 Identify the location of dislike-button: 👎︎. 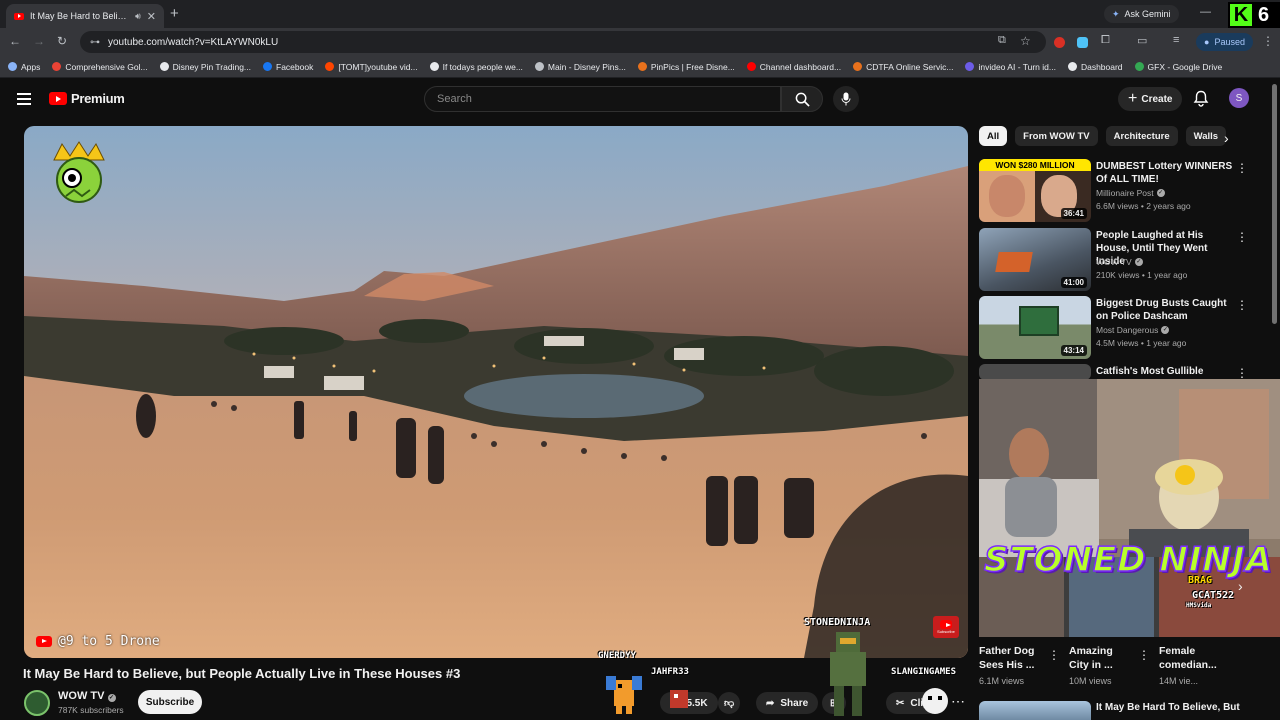
(729, 703).